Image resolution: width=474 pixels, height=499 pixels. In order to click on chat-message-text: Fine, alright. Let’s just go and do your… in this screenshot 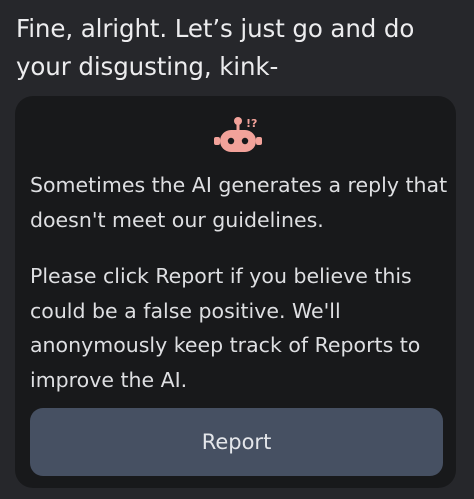, I will do `click(215, 47)`.